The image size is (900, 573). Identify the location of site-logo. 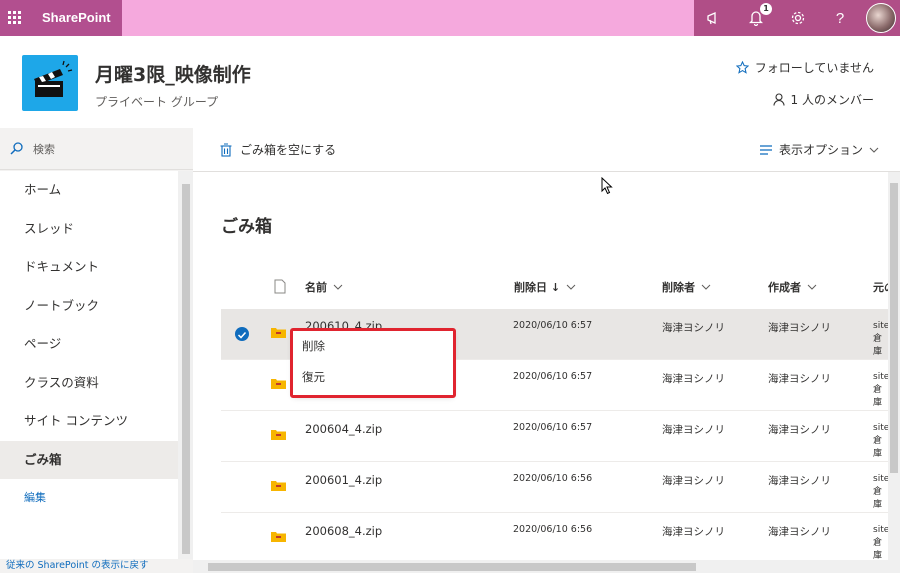
(50, 83).